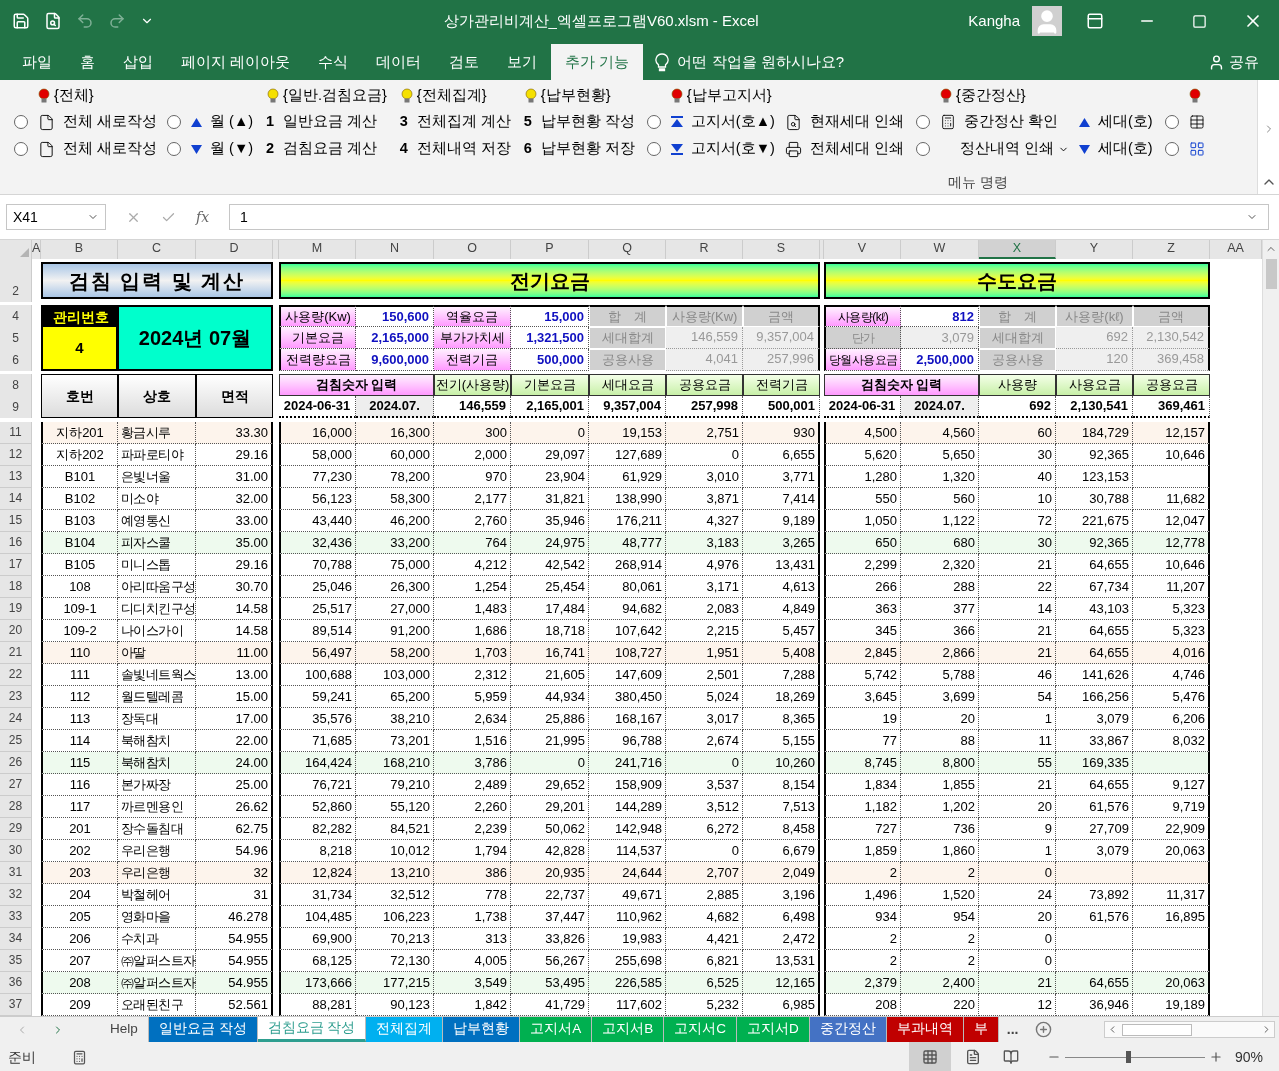 Image resolution: width=1279 pixels, height=1071 pixels. What do you see at coordinates (1270, 628) in the screenshot?
I see `vertical-scrollbar` at bounding box center [1270, 628].